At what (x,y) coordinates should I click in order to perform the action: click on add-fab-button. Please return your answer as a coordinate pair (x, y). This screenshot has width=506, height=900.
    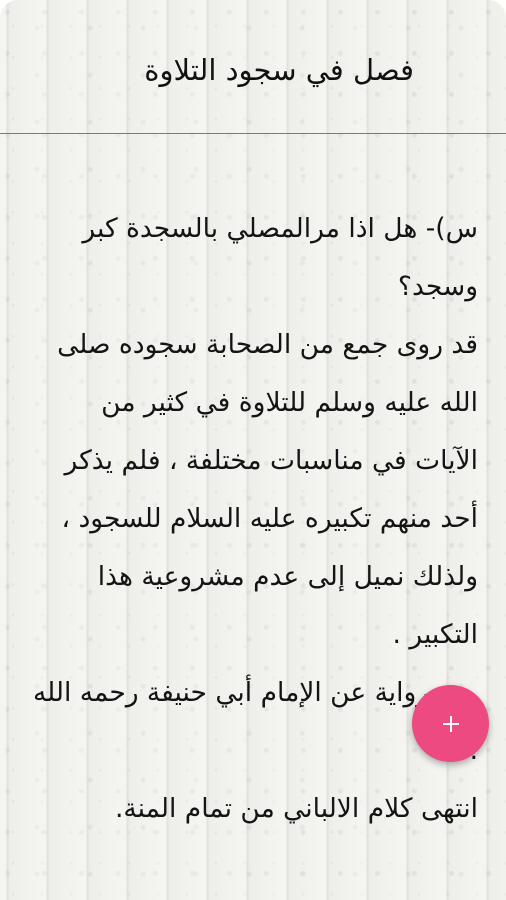
    Looking at the image, I should click on (450, 723).